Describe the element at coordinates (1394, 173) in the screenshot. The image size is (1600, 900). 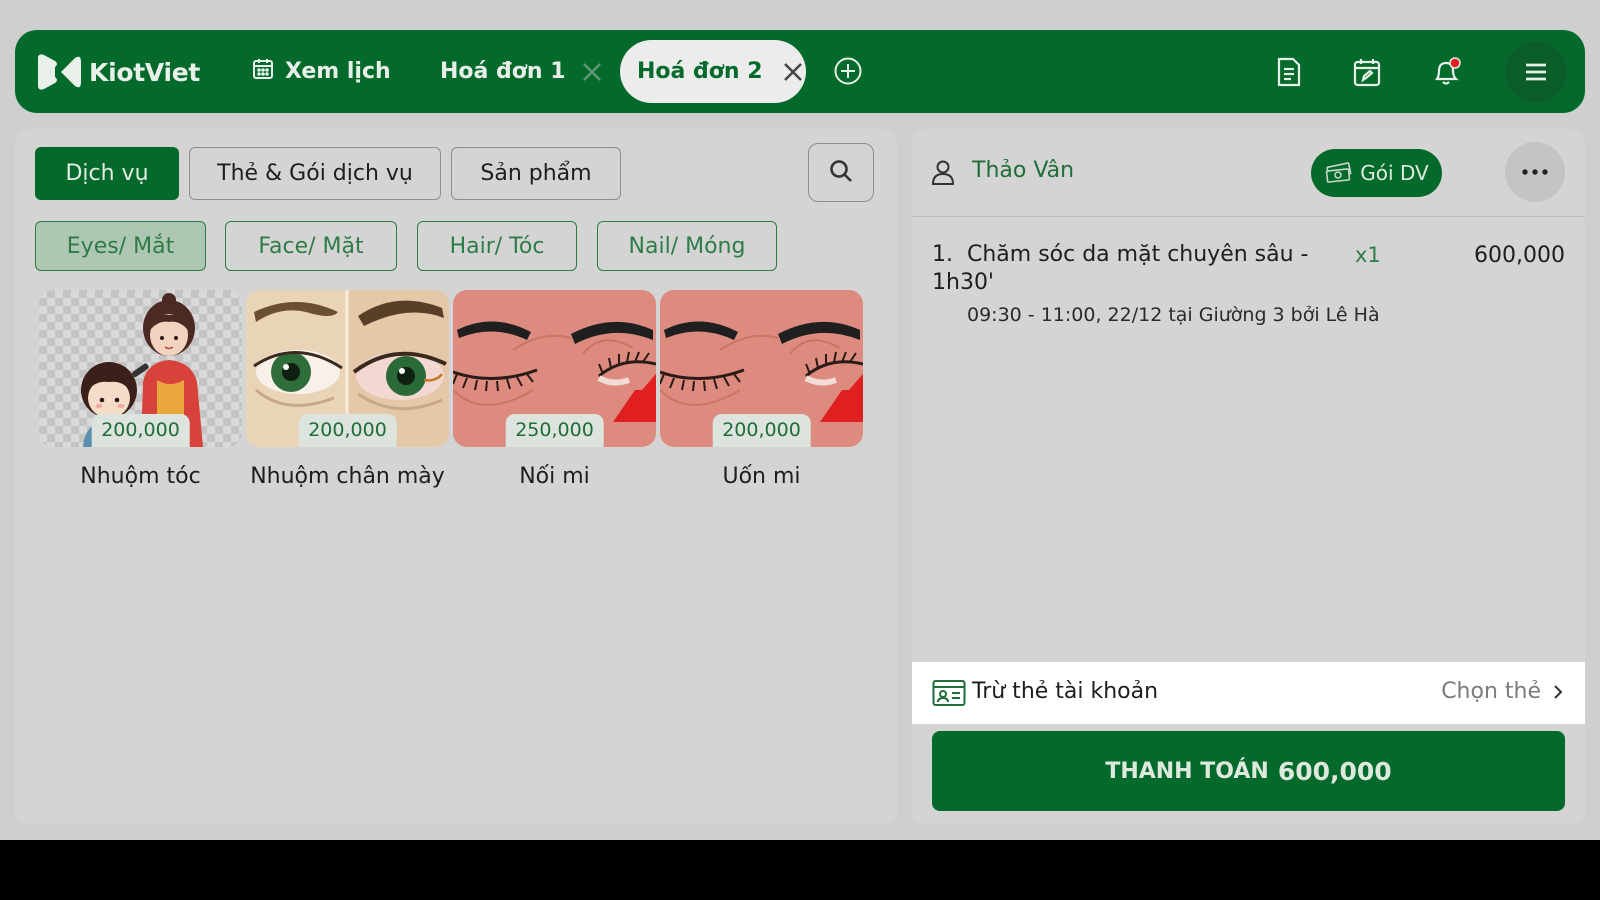
I see `service-package-label: Gói DV` at that location.